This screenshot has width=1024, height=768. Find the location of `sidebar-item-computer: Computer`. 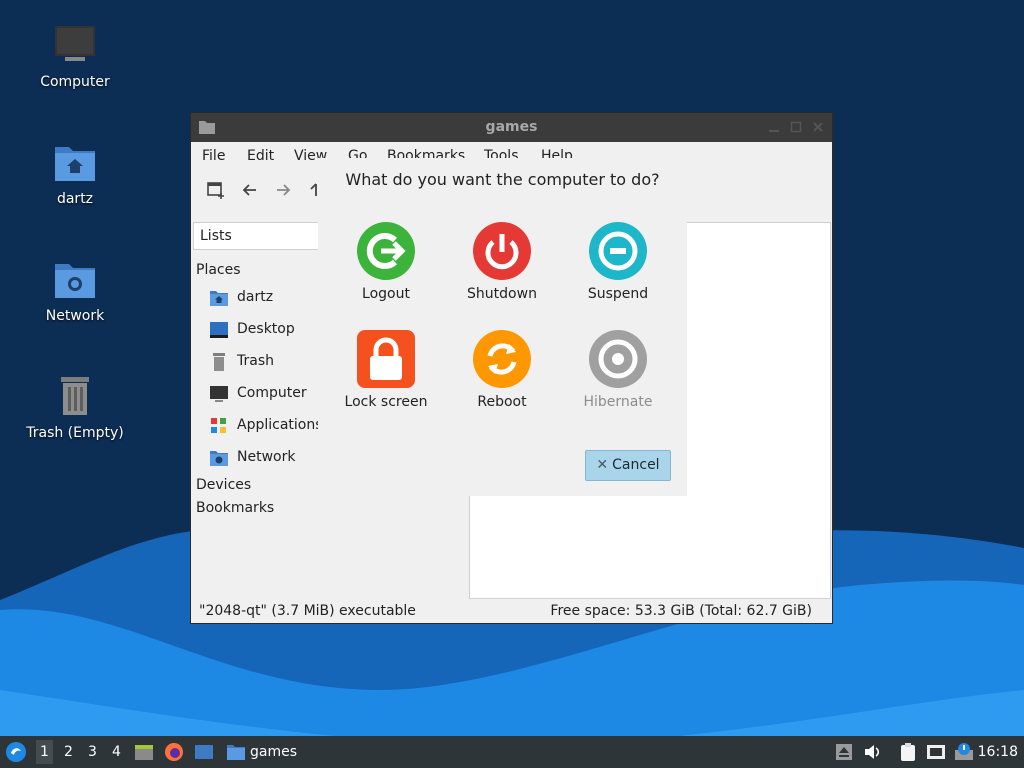

sidebar-item-computer: Computer is located at coordinates (265, 394).